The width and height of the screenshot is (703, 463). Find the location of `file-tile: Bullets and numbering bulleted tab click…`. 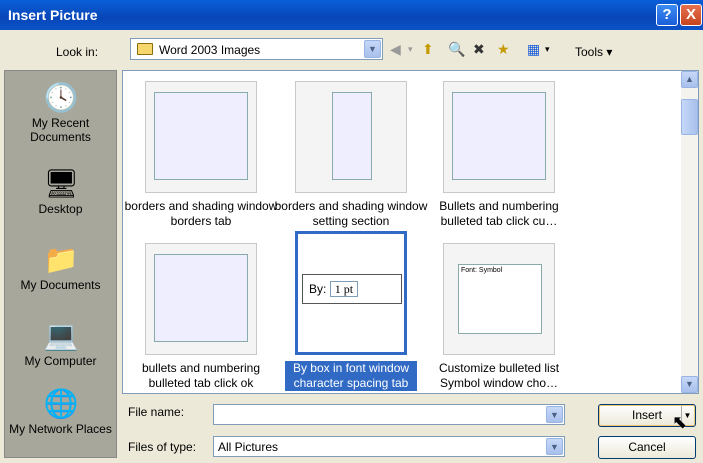

file-tile: Bullets and numbering bulleted tab click… is located at coordinates (496, 158).